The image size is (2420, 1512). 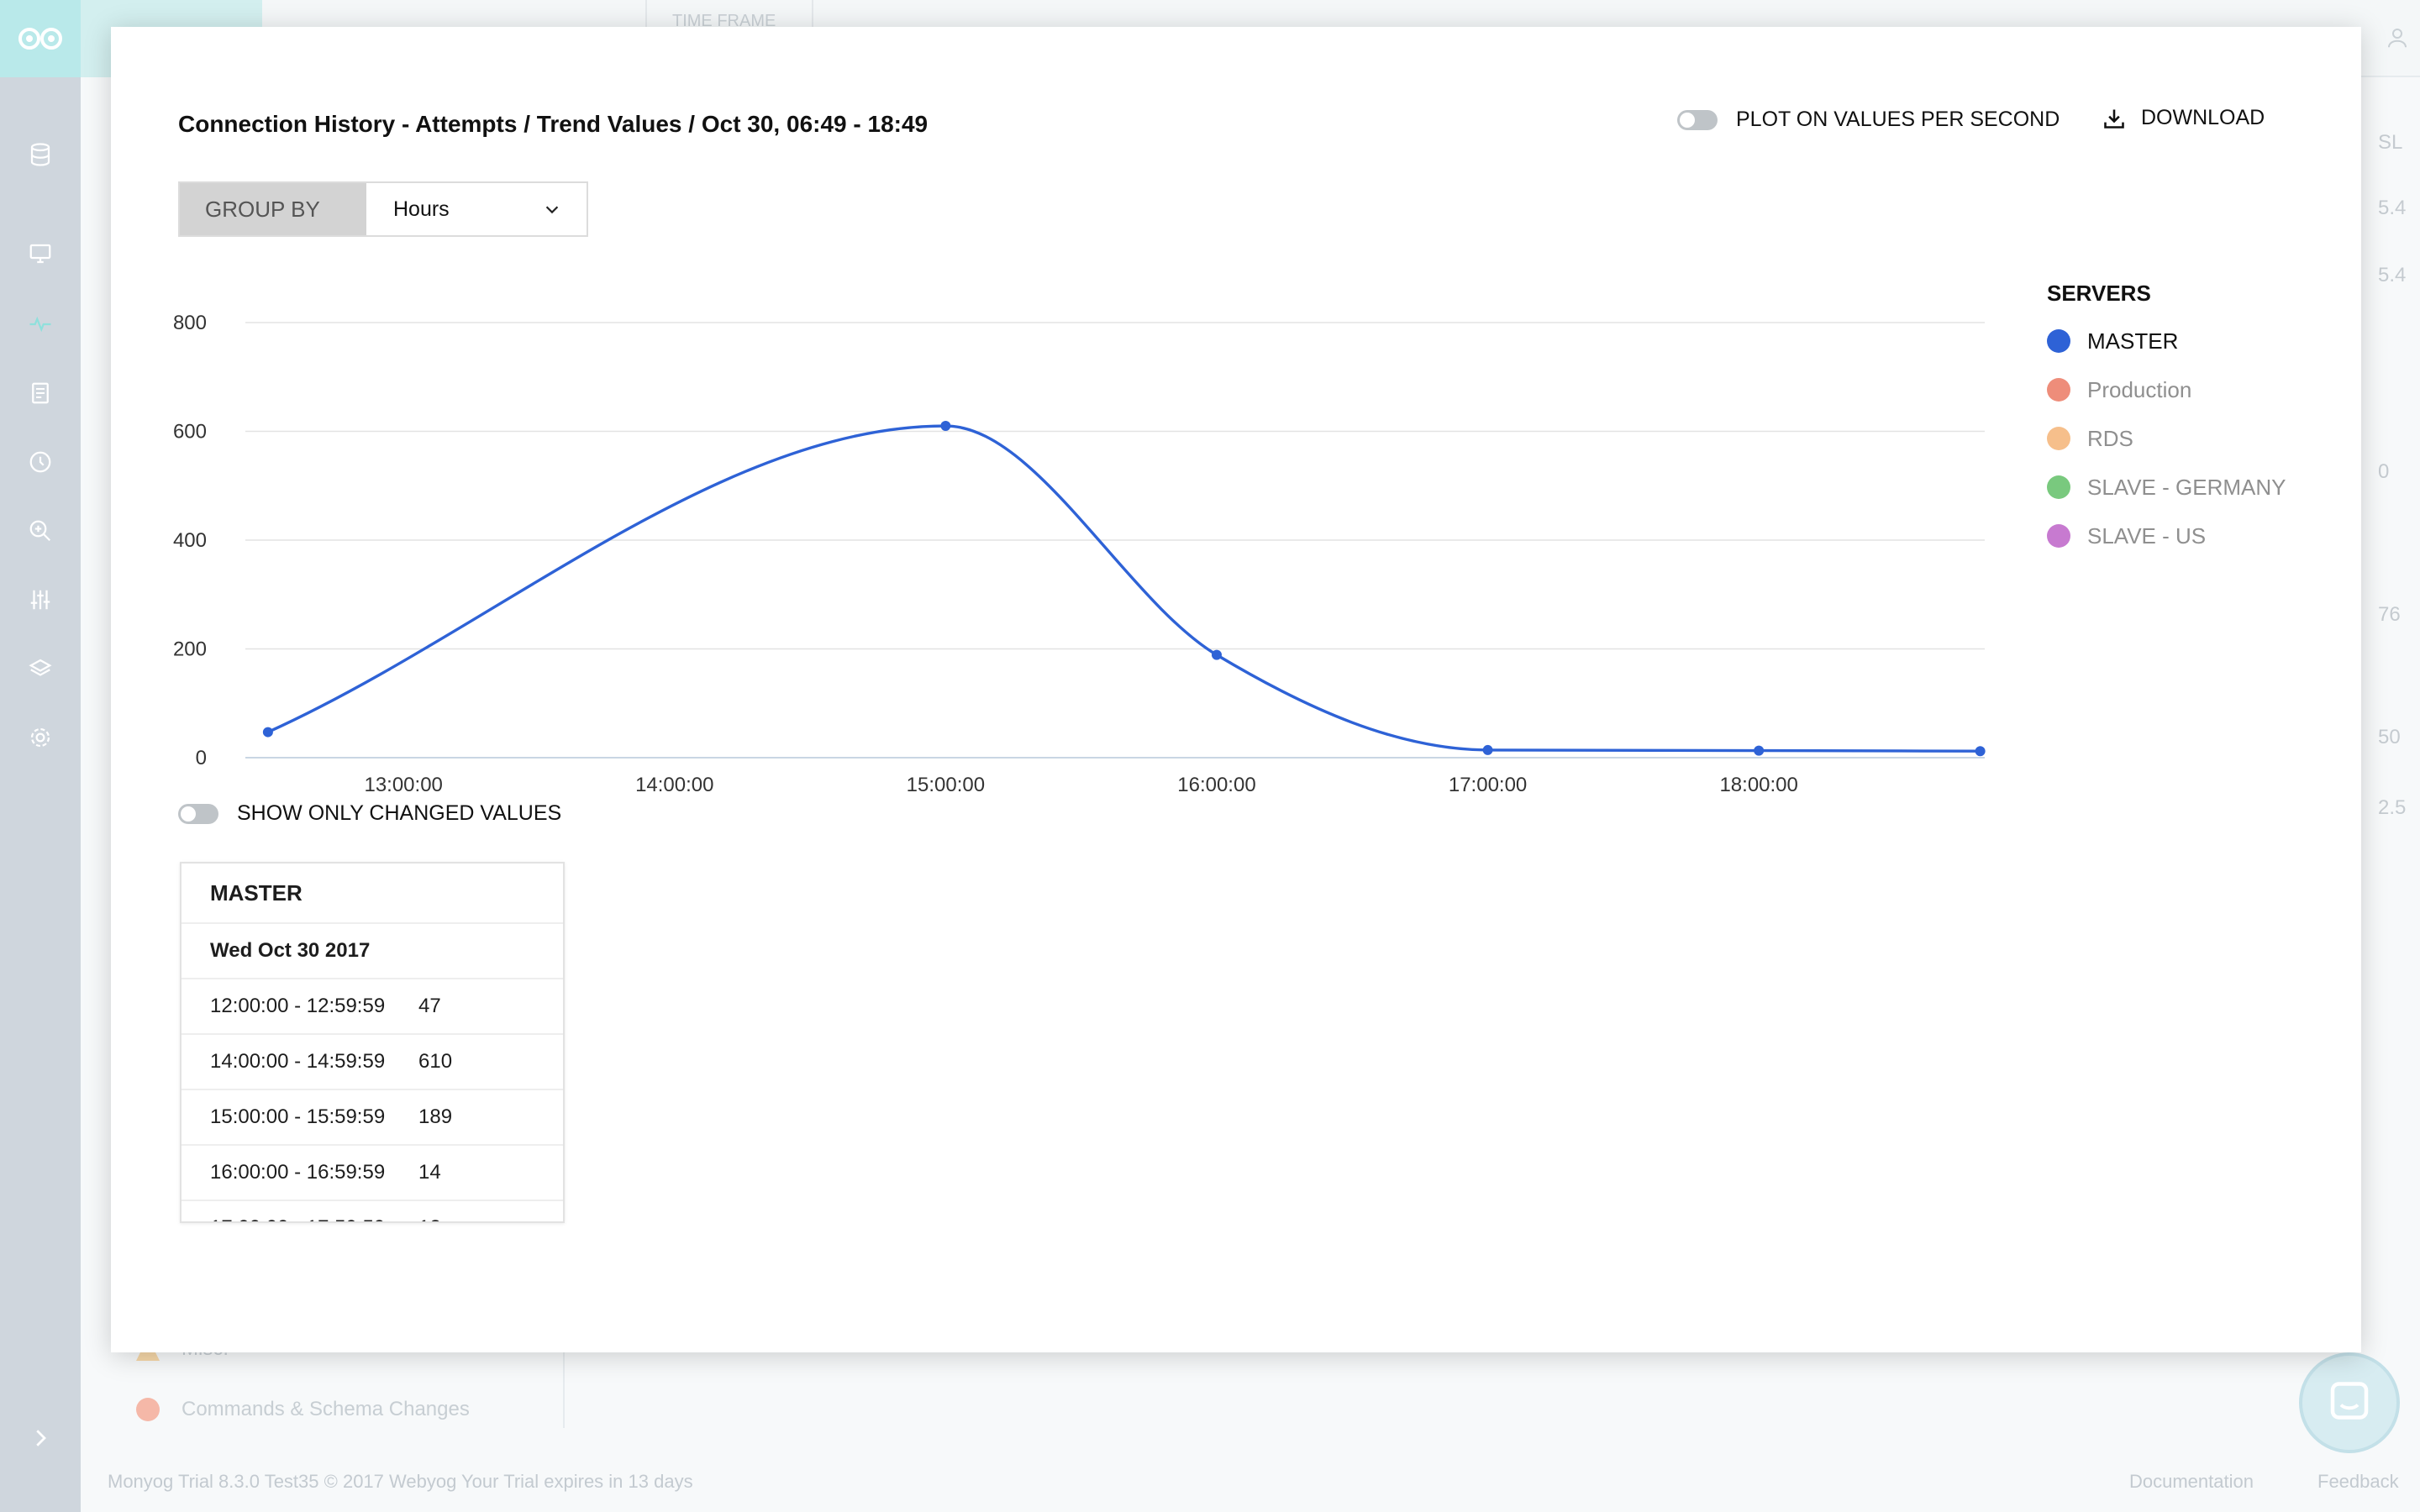 I want to click on x-tick-label: 14:00:00, so click(x=674, y=785).